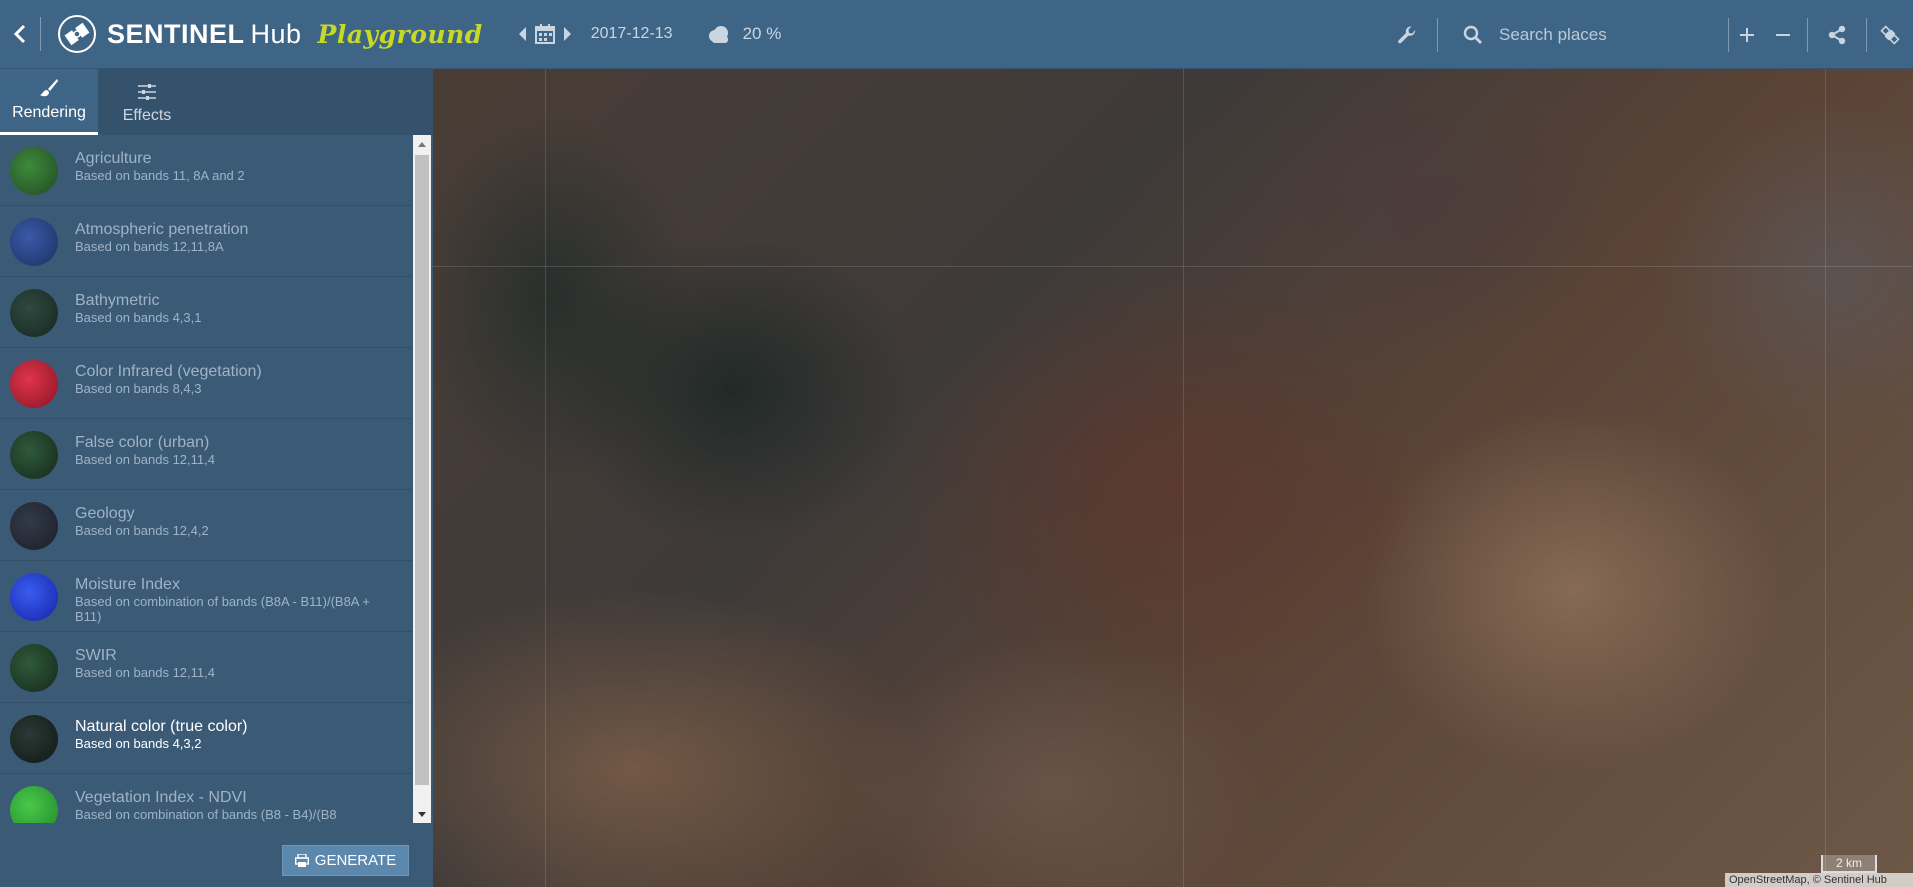  I want to click on preset-description: Based on bands 12,4,2, so click(142, 530).